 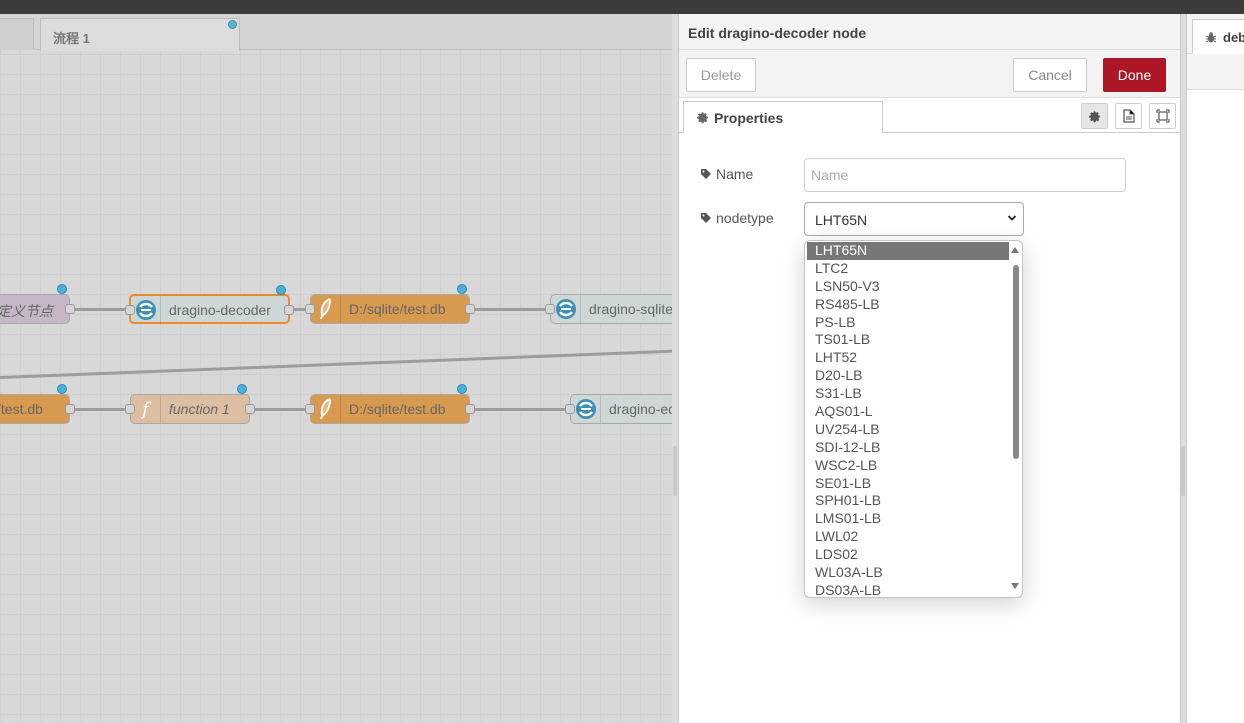 I want to click on option-item: LHT52, so click(x=908, y=358).